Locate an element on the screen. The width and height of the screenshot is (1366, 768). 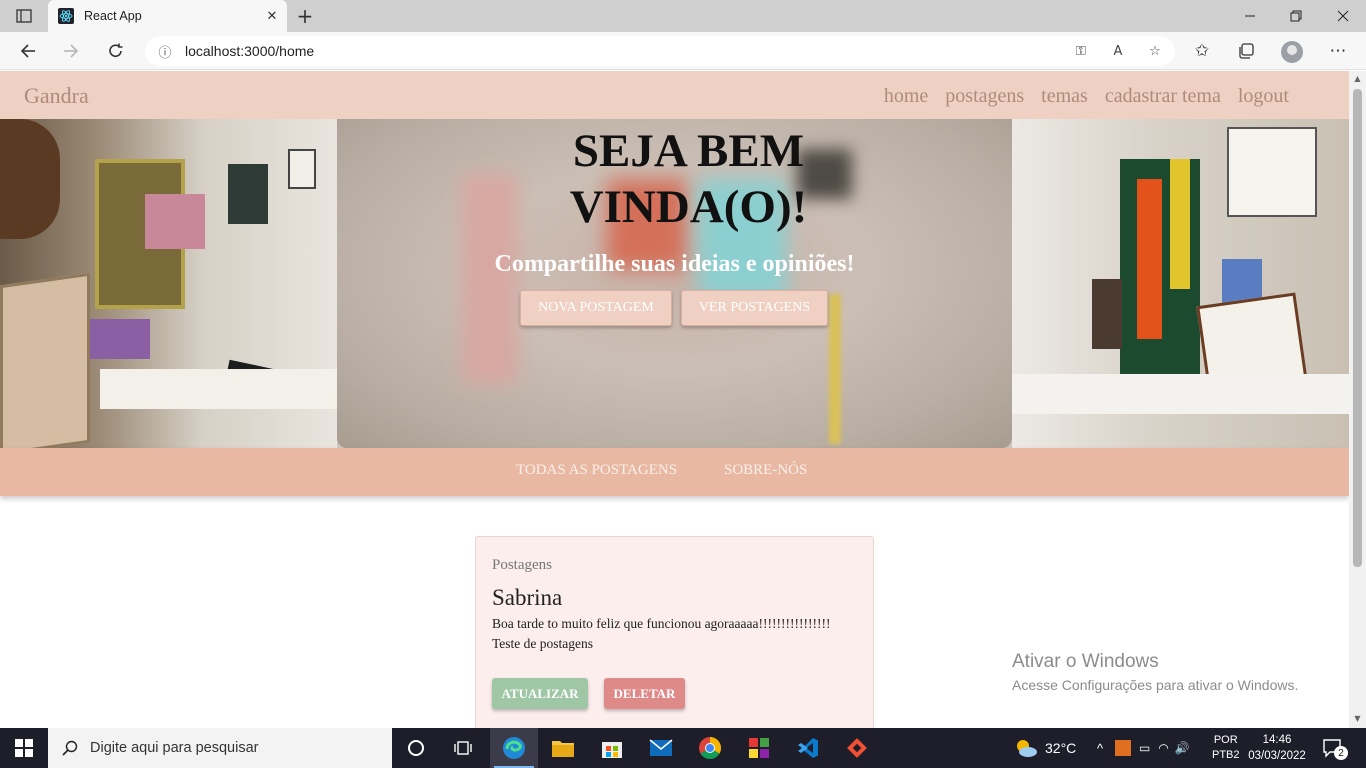
git-icon is located at coordinates (857, 748).